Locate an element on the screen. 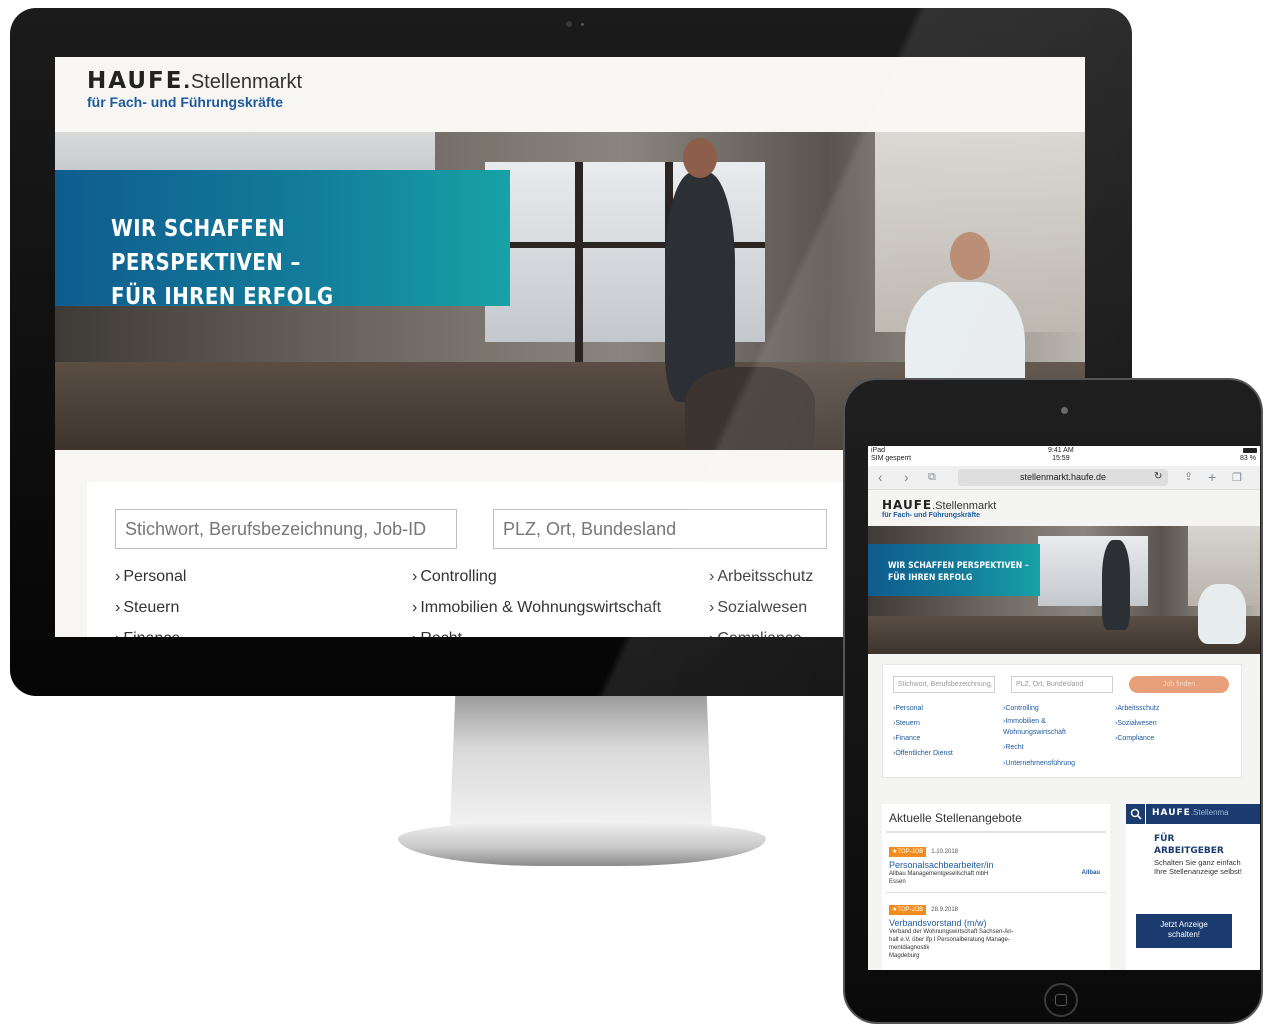 The width and height of the screenshot is (1263, 1027). category-link-recht: ›Recht is located at coordinates (1013, 747).